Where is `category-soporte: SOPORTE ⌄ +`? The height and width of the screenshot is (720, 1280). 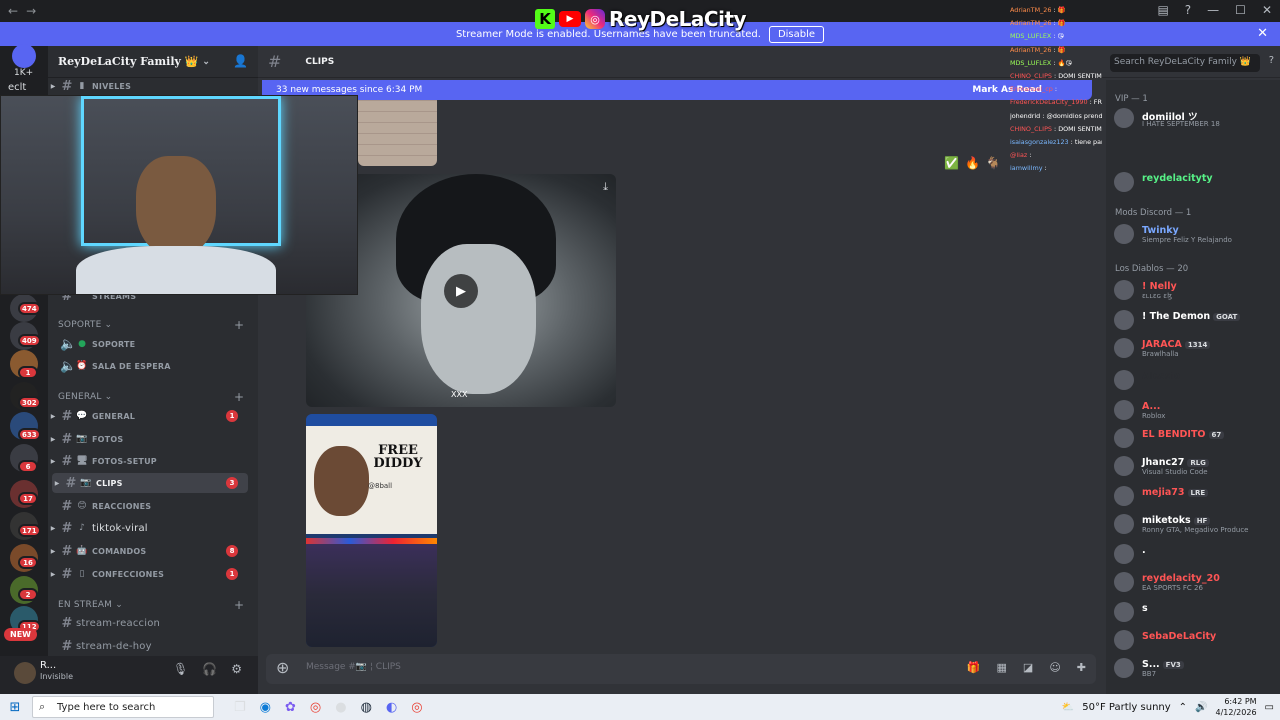
category-soporte: SOPORTE ⌄ + is located at coordinates (151, 325).